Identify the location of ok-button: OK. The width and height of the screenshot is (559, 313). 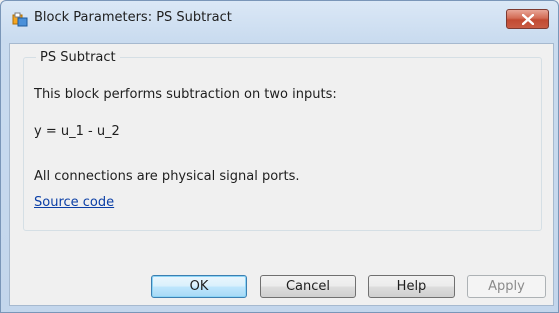
(199, 286).